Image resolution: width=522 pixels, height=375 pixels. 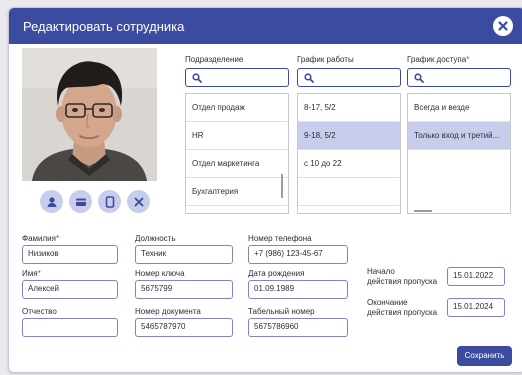 What do you see at coordinates (214, 59) in the screenshot?
I see `department-label: Подразделение` at bounding box center [214, 59].